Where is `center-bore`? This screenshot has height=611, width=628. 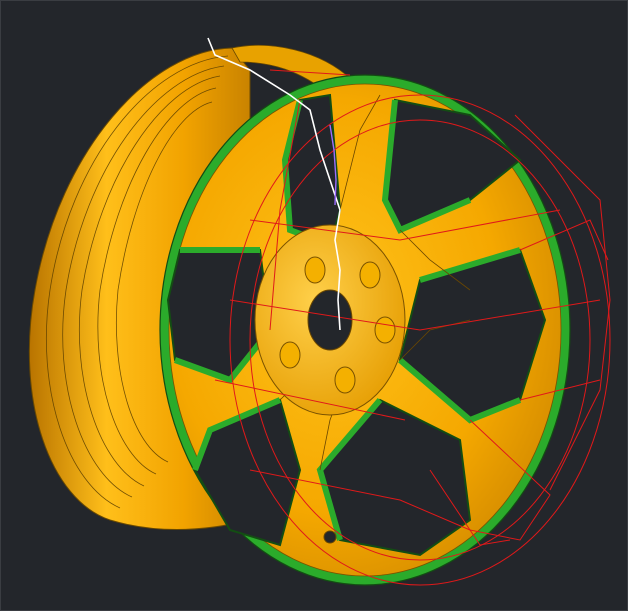
center-bore is located at coordinates (330, 320).